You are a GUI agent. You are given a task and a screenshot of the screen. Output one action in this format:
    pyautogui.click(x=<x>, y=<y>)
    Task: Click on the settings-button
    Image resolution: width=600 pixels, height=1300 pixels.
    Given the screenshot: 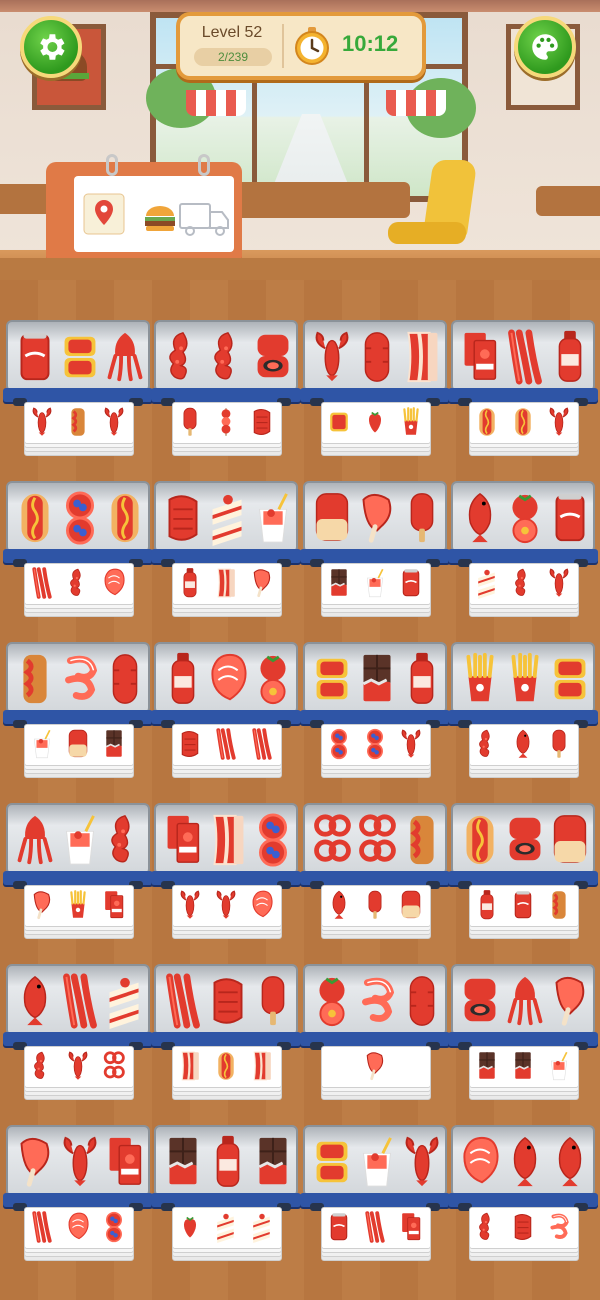 What is the action you would take?
    pyautogui.click(x=51, y=47)
    